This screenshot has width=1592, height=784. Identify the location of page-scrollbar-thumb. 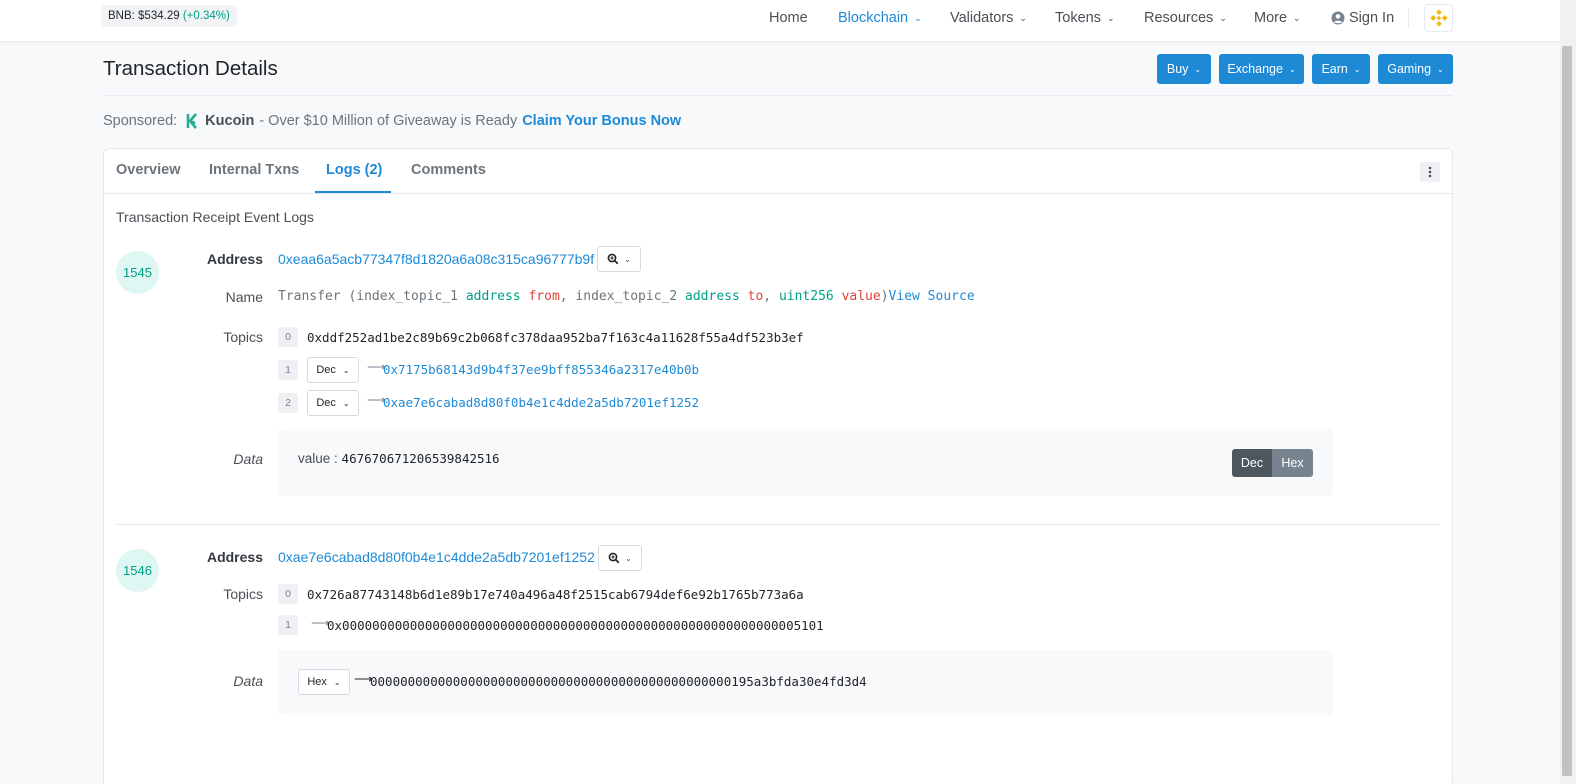
(1567, 411).